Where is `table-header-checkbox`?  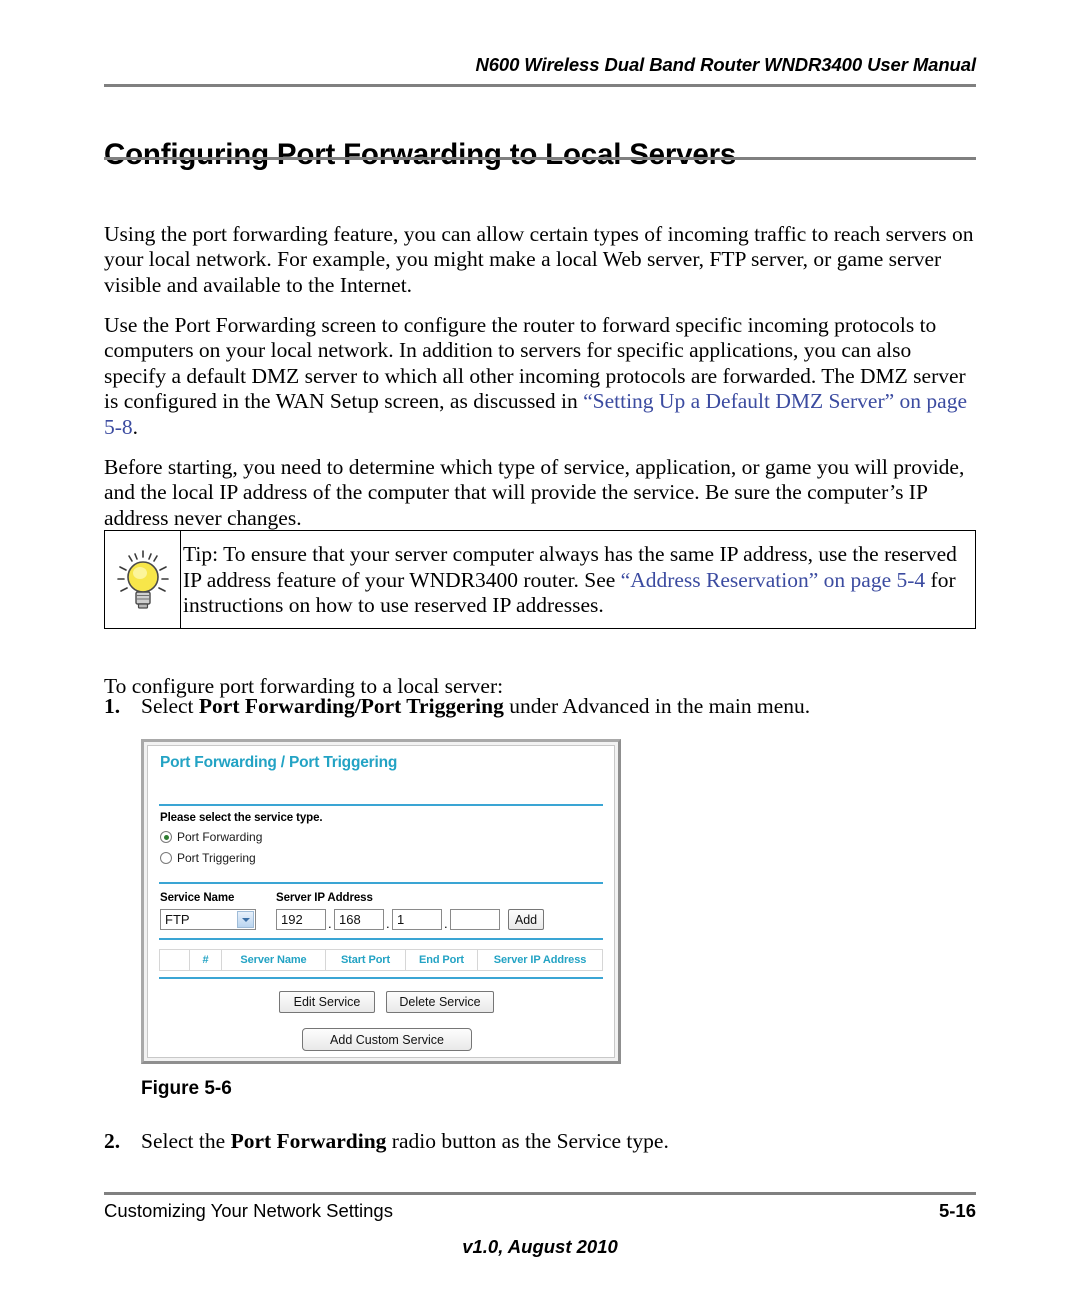
table-header-checkbox is located at coordinates (175, 960).